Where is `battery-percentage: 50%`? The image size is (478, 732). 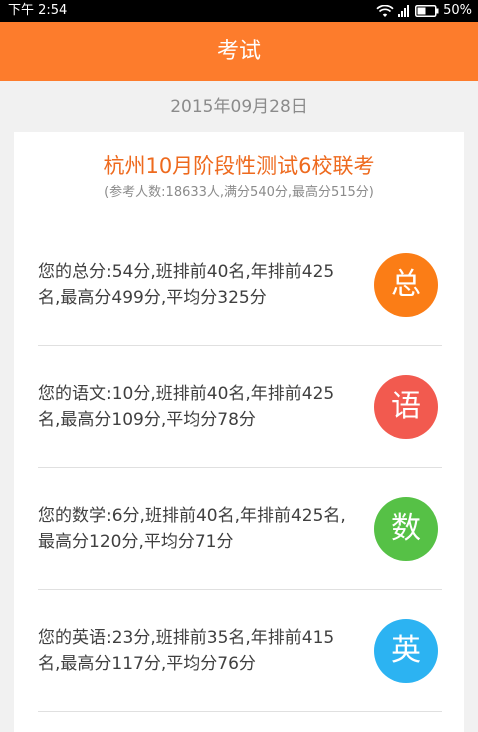
battery-percentage: 50% is located at coordinates (457, 10).